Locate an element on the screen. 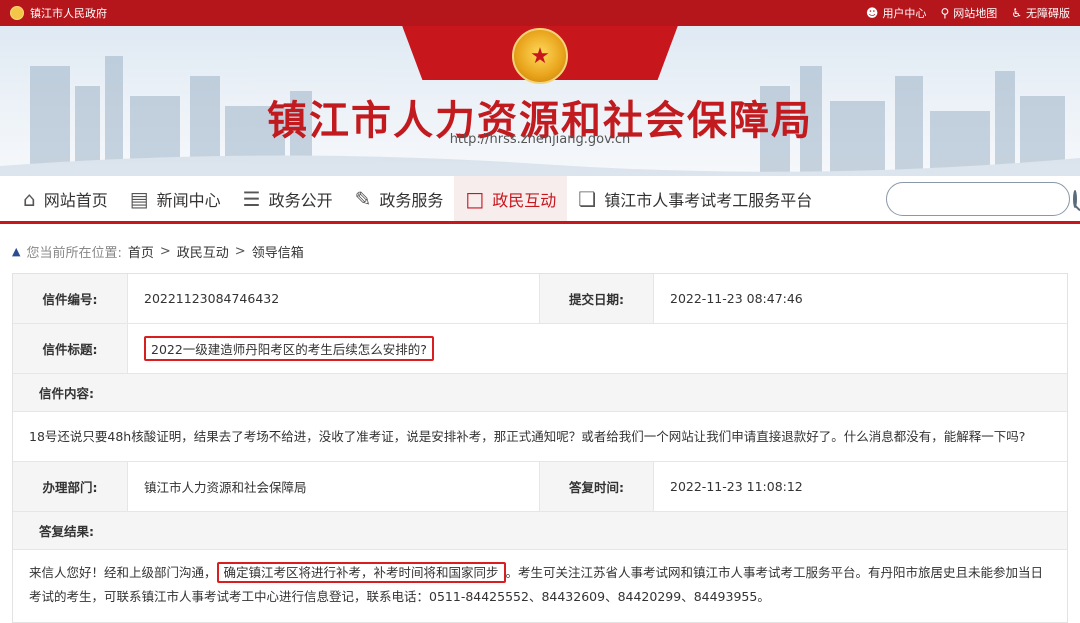 Image resolution: width=1080 pixels, height=623 pixels. site-map-label: 网站地图 is located at coordinates (975, 13).